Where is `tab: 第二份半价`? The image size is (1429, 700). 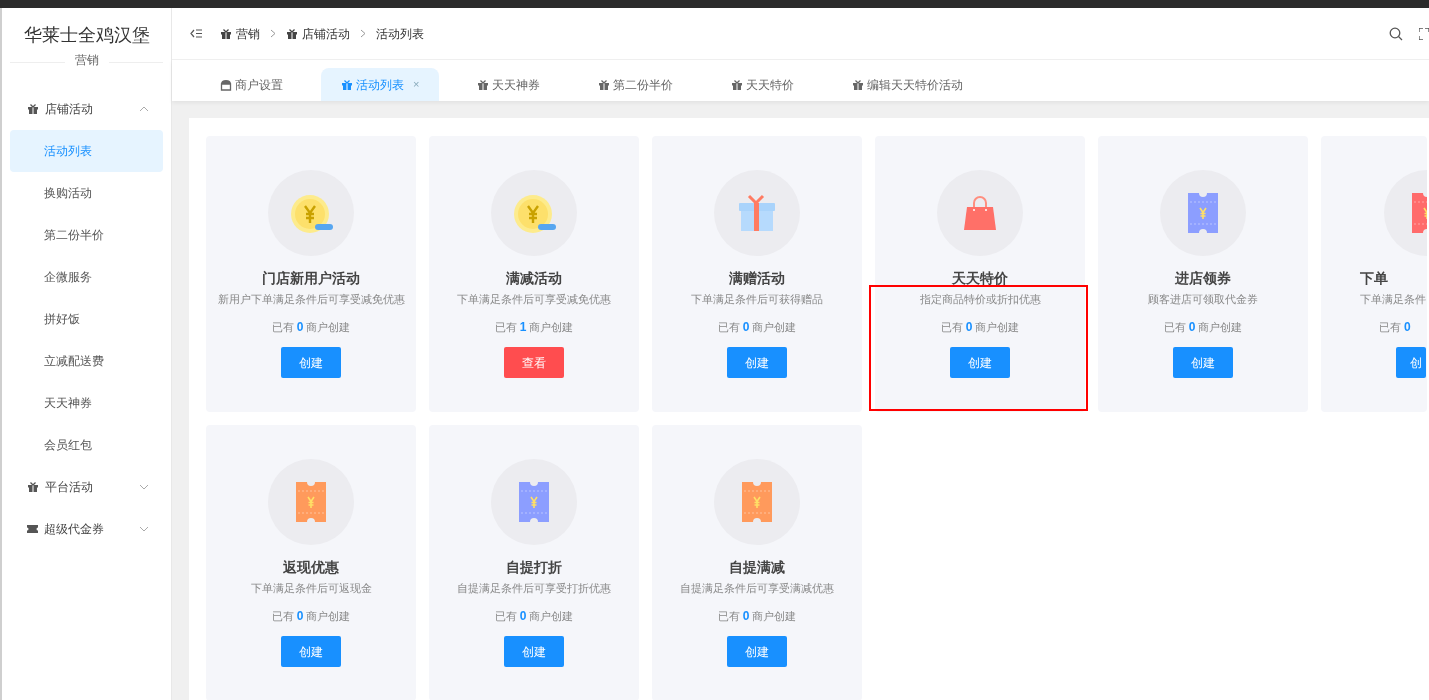 tab: 第二份半价 is located at coordinates (636, 84).